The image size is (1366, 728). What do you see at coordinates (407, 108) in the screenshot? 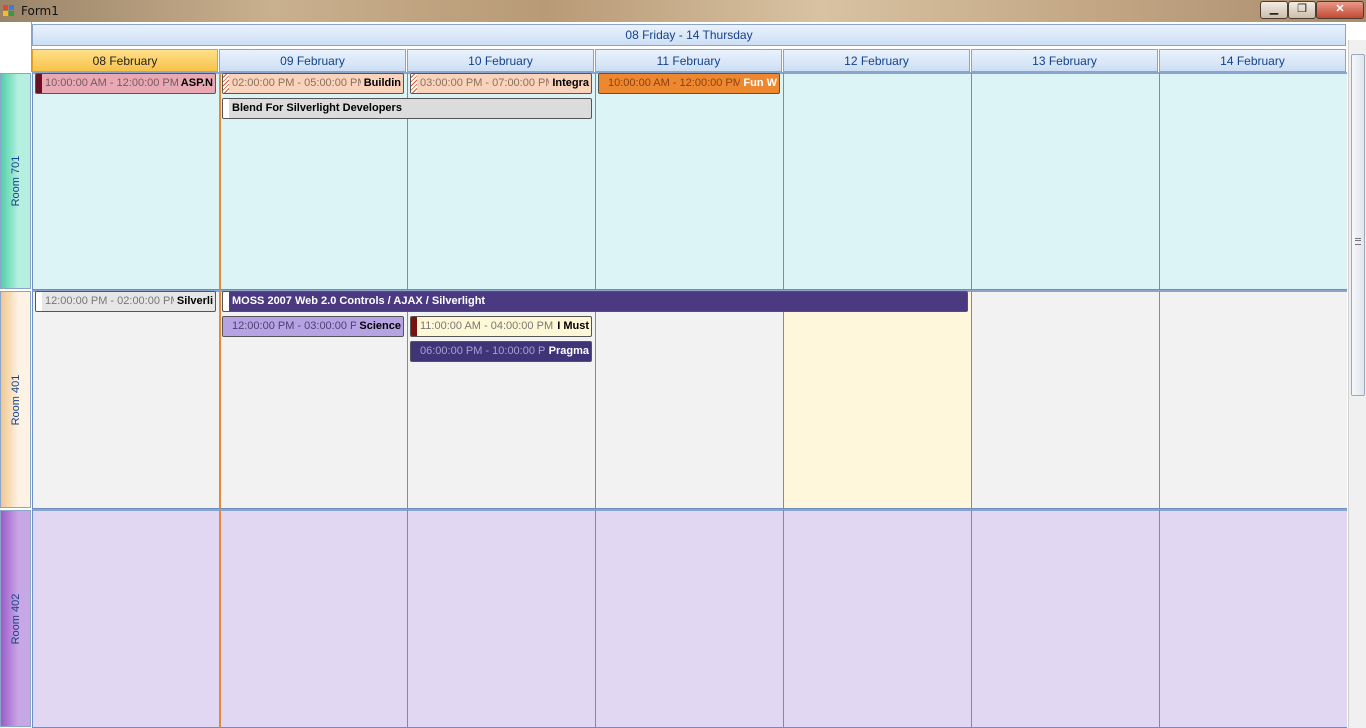
I see `appointment: Blend For Silverlight Developers` at bounding box center [407, 108].